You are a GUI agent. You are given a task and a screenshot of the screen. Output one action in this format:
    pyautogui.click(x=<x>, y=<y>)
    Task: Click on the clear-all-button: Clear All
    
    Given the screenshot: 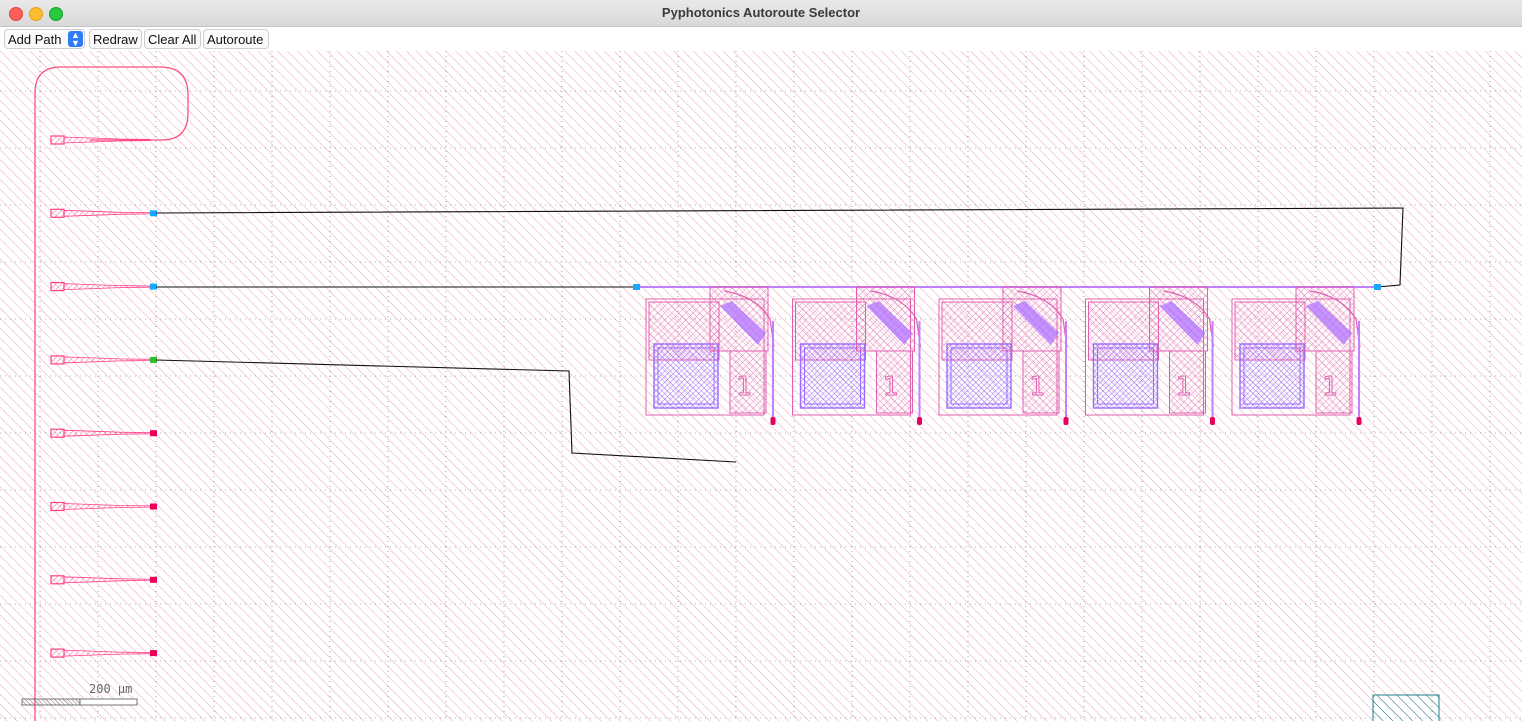 What is the action you would take?
    pyautogui.click(x=172, y=39)
    